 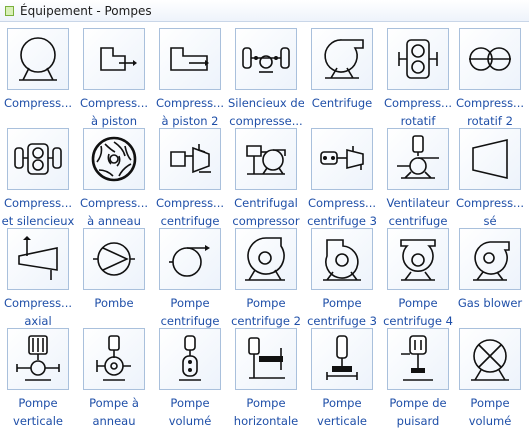 I want to click on compressor-silencer-icon, so click(x=266, y=59).